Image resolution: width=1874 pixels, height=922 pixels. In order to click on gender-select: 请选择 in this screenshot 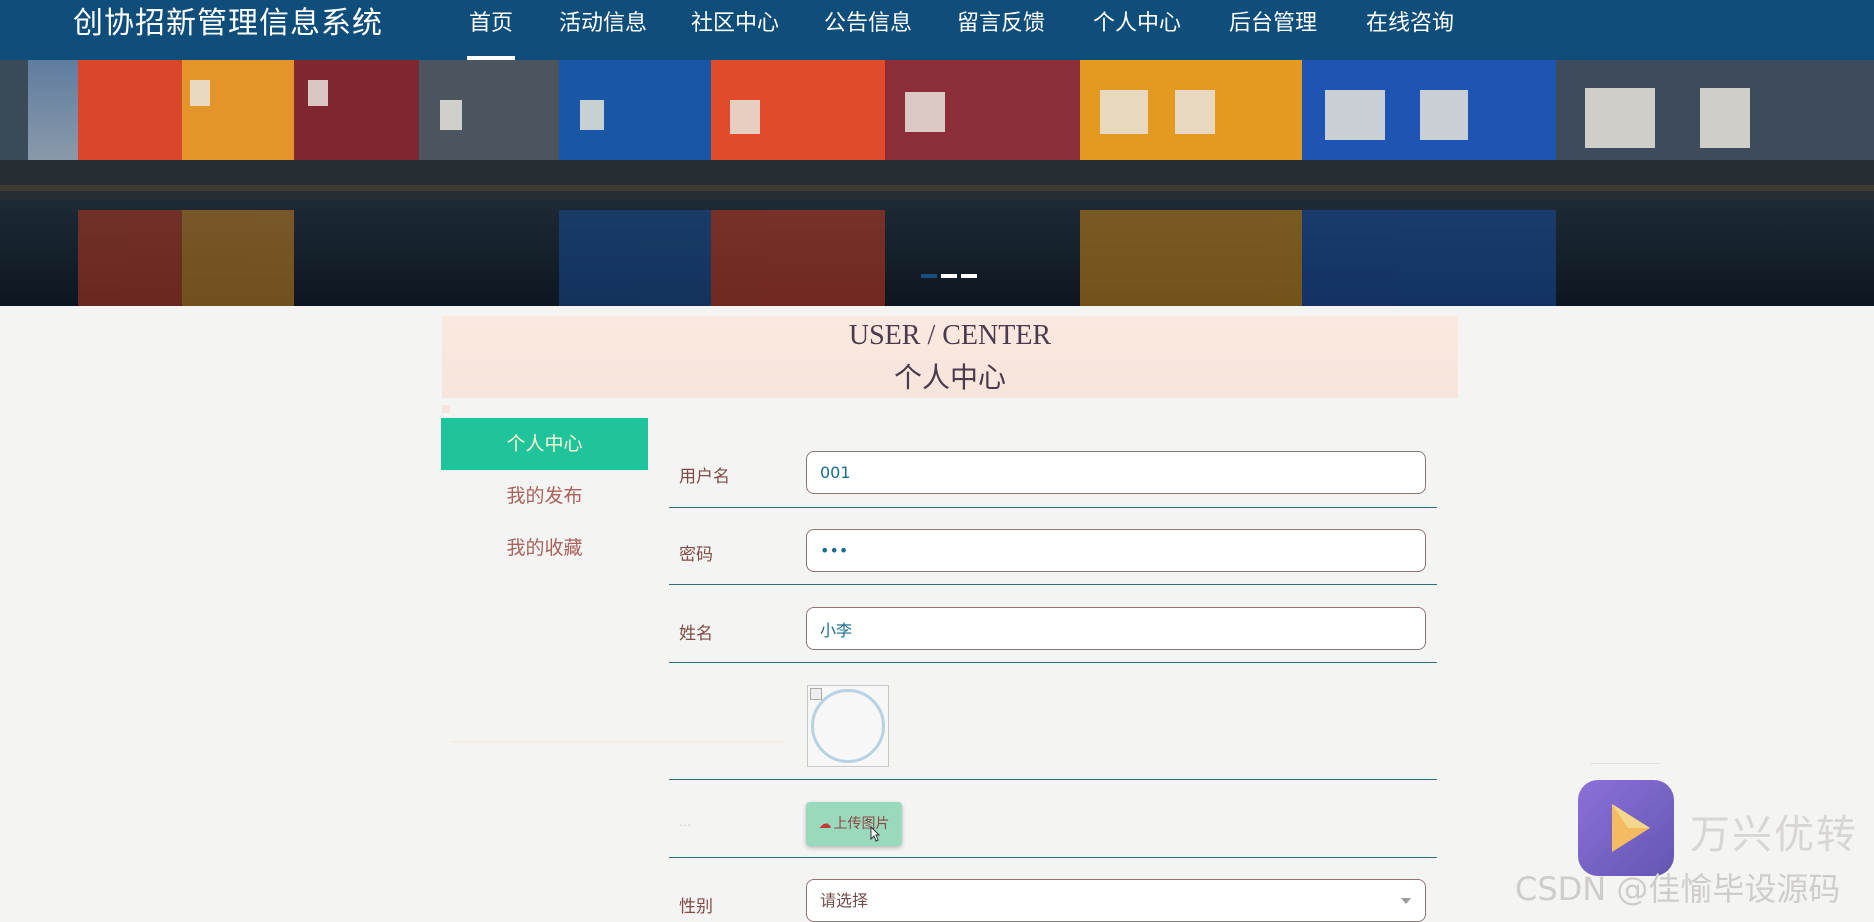, I will do `click(1116, 900)`.